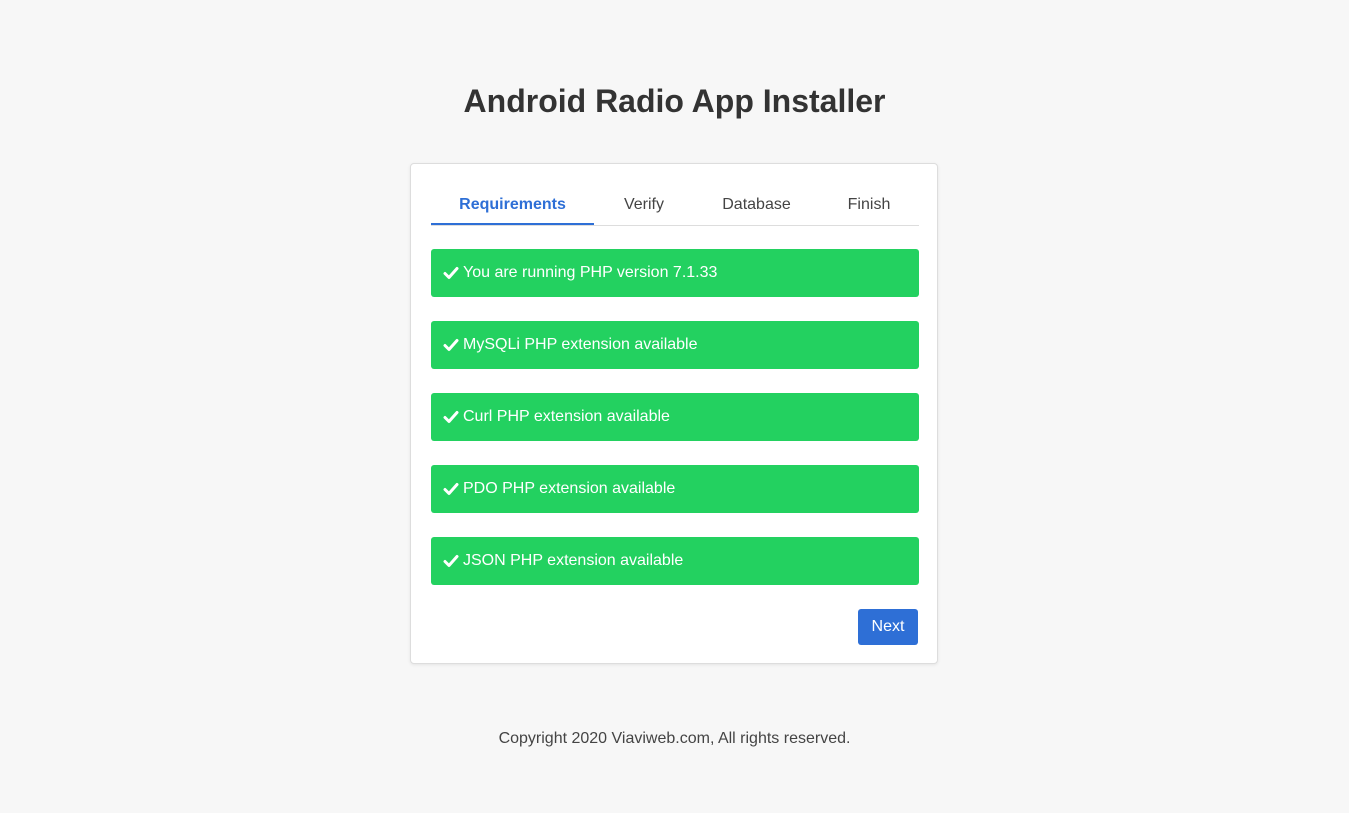  I want to click on requirement-json: JSON PHP extension available, so click(675, 561).